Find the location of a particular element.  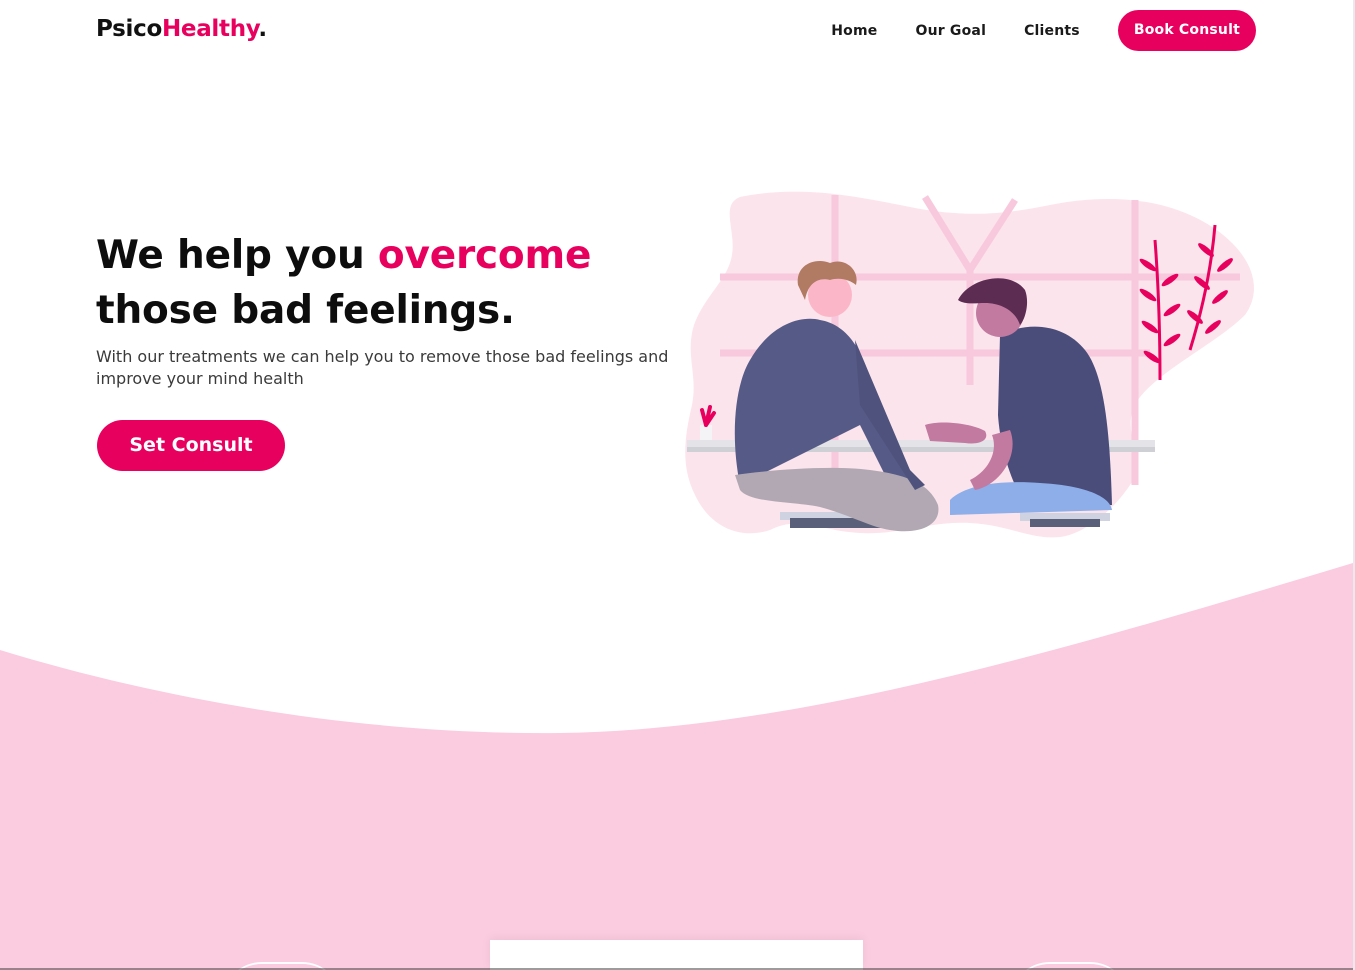

hero-title-accent: overcome is located at coordinates (484, 255).